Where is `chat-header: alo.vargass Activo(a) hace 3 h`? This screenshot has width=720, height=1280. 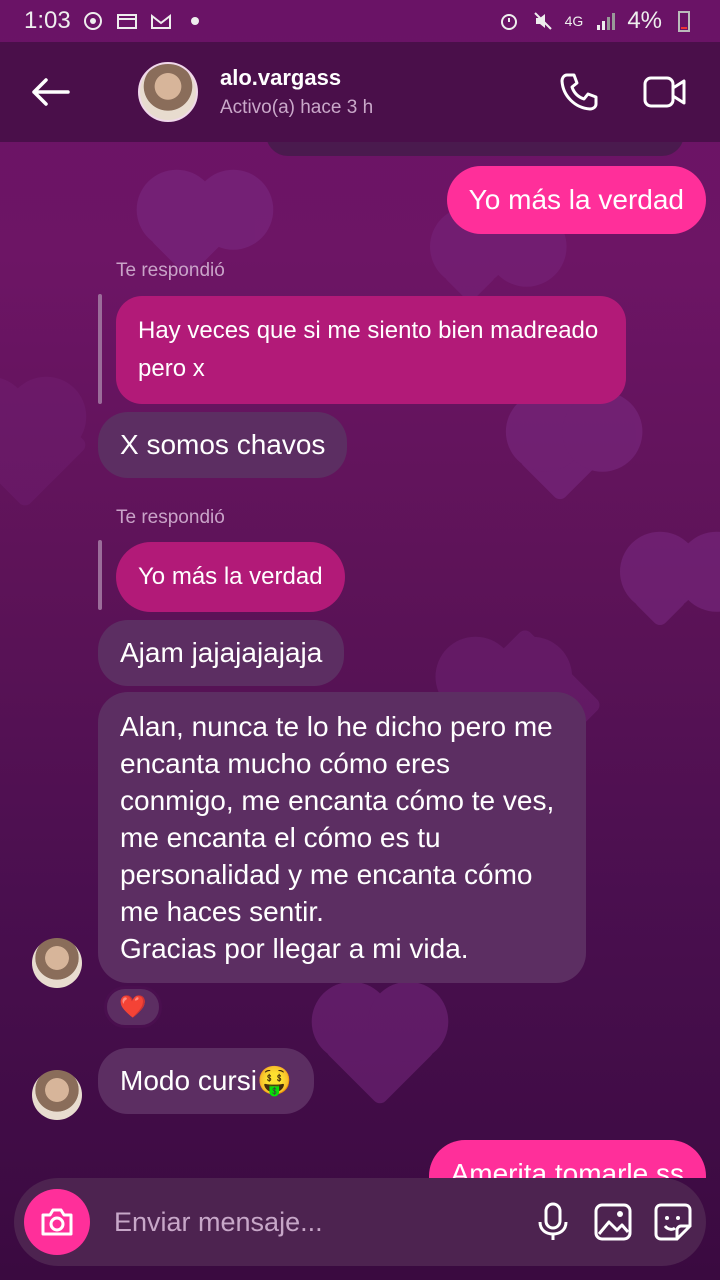 chat-header: alo.vargass Activo(a) hace 3 h is located at coordinates (360, 92).